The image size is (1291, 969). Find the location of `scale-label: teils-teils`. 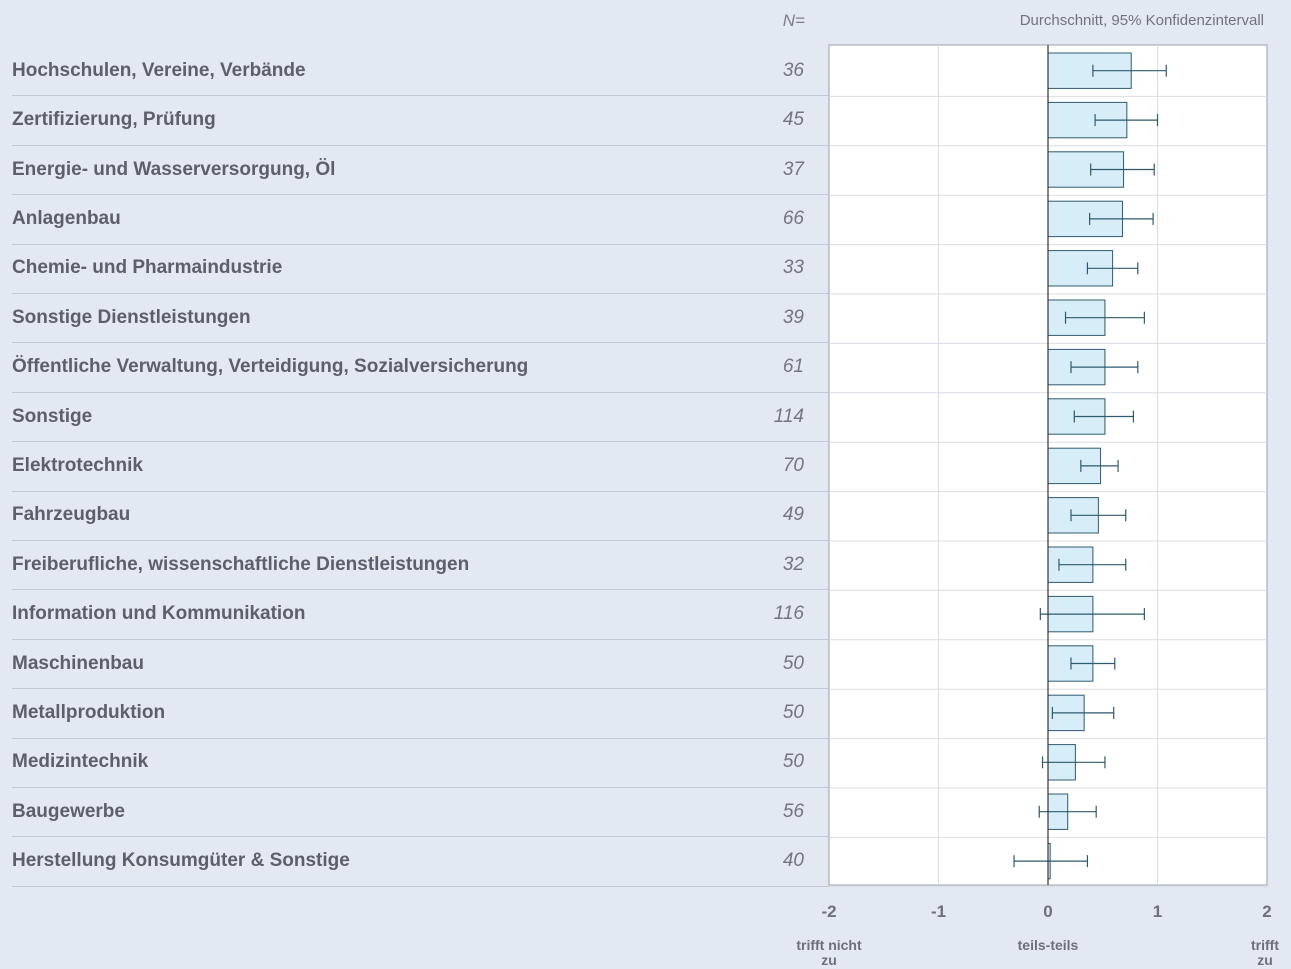

scale-label: teils-teils is located at coordinates (1048, 945).